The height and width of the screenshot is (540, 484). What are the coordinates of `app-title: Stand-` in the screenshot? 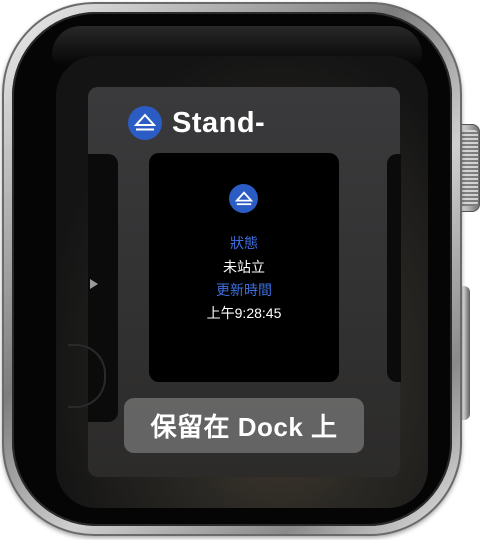 It's located at (219, 122).